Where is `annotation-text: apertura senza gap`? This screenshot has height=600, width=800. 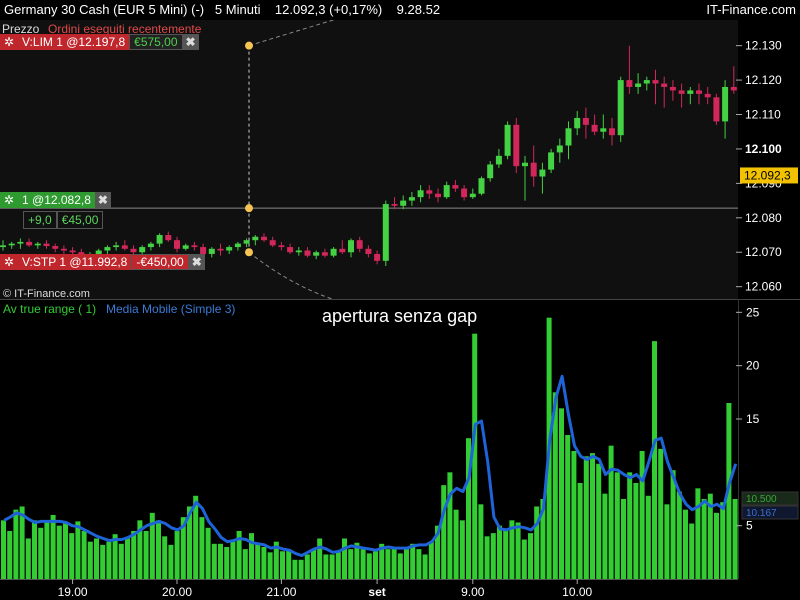 annotation-text: apertura senza gap is located at coordinates (399, 316).